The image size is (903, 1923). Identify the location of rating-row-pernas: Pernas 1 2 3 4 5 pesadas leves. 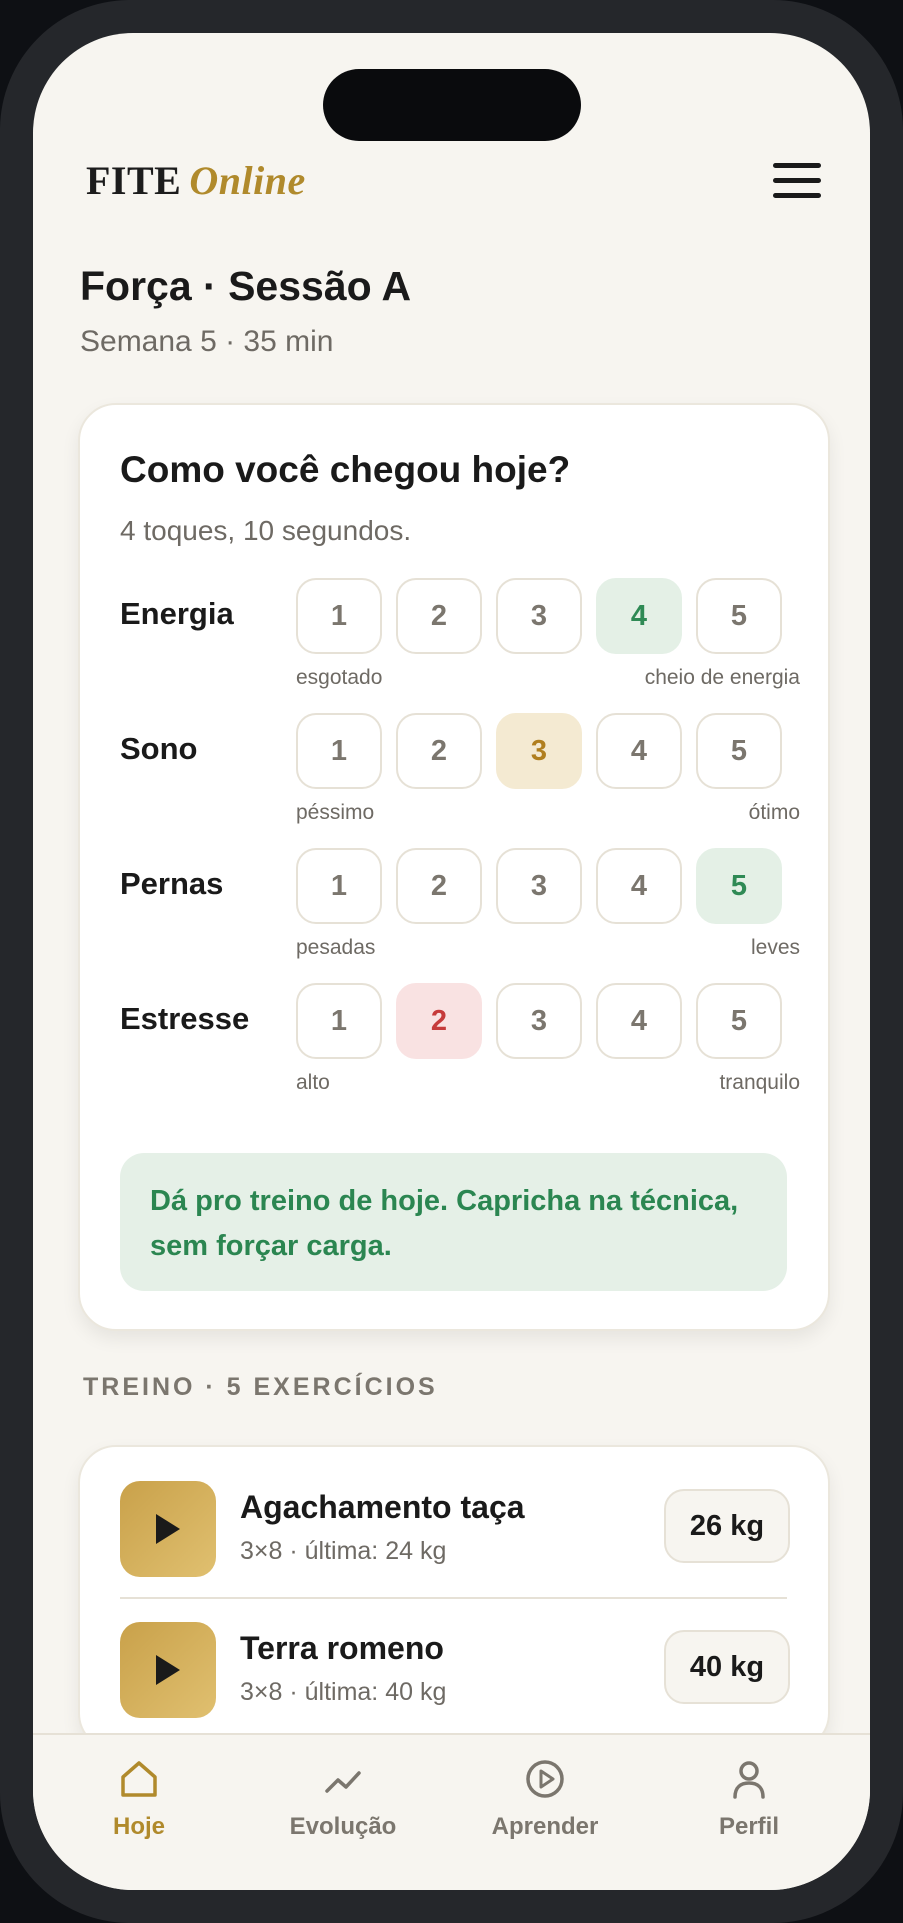
(460, 908).